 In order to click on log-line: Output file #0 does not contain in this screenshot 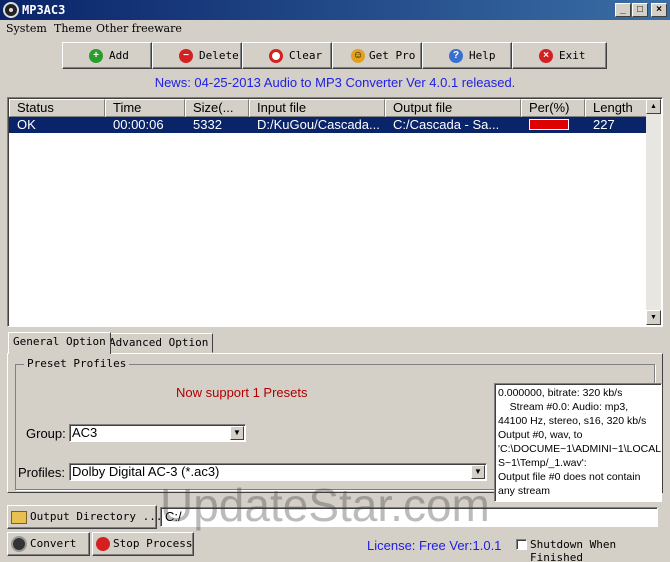, I will do `click(569, 477)`.